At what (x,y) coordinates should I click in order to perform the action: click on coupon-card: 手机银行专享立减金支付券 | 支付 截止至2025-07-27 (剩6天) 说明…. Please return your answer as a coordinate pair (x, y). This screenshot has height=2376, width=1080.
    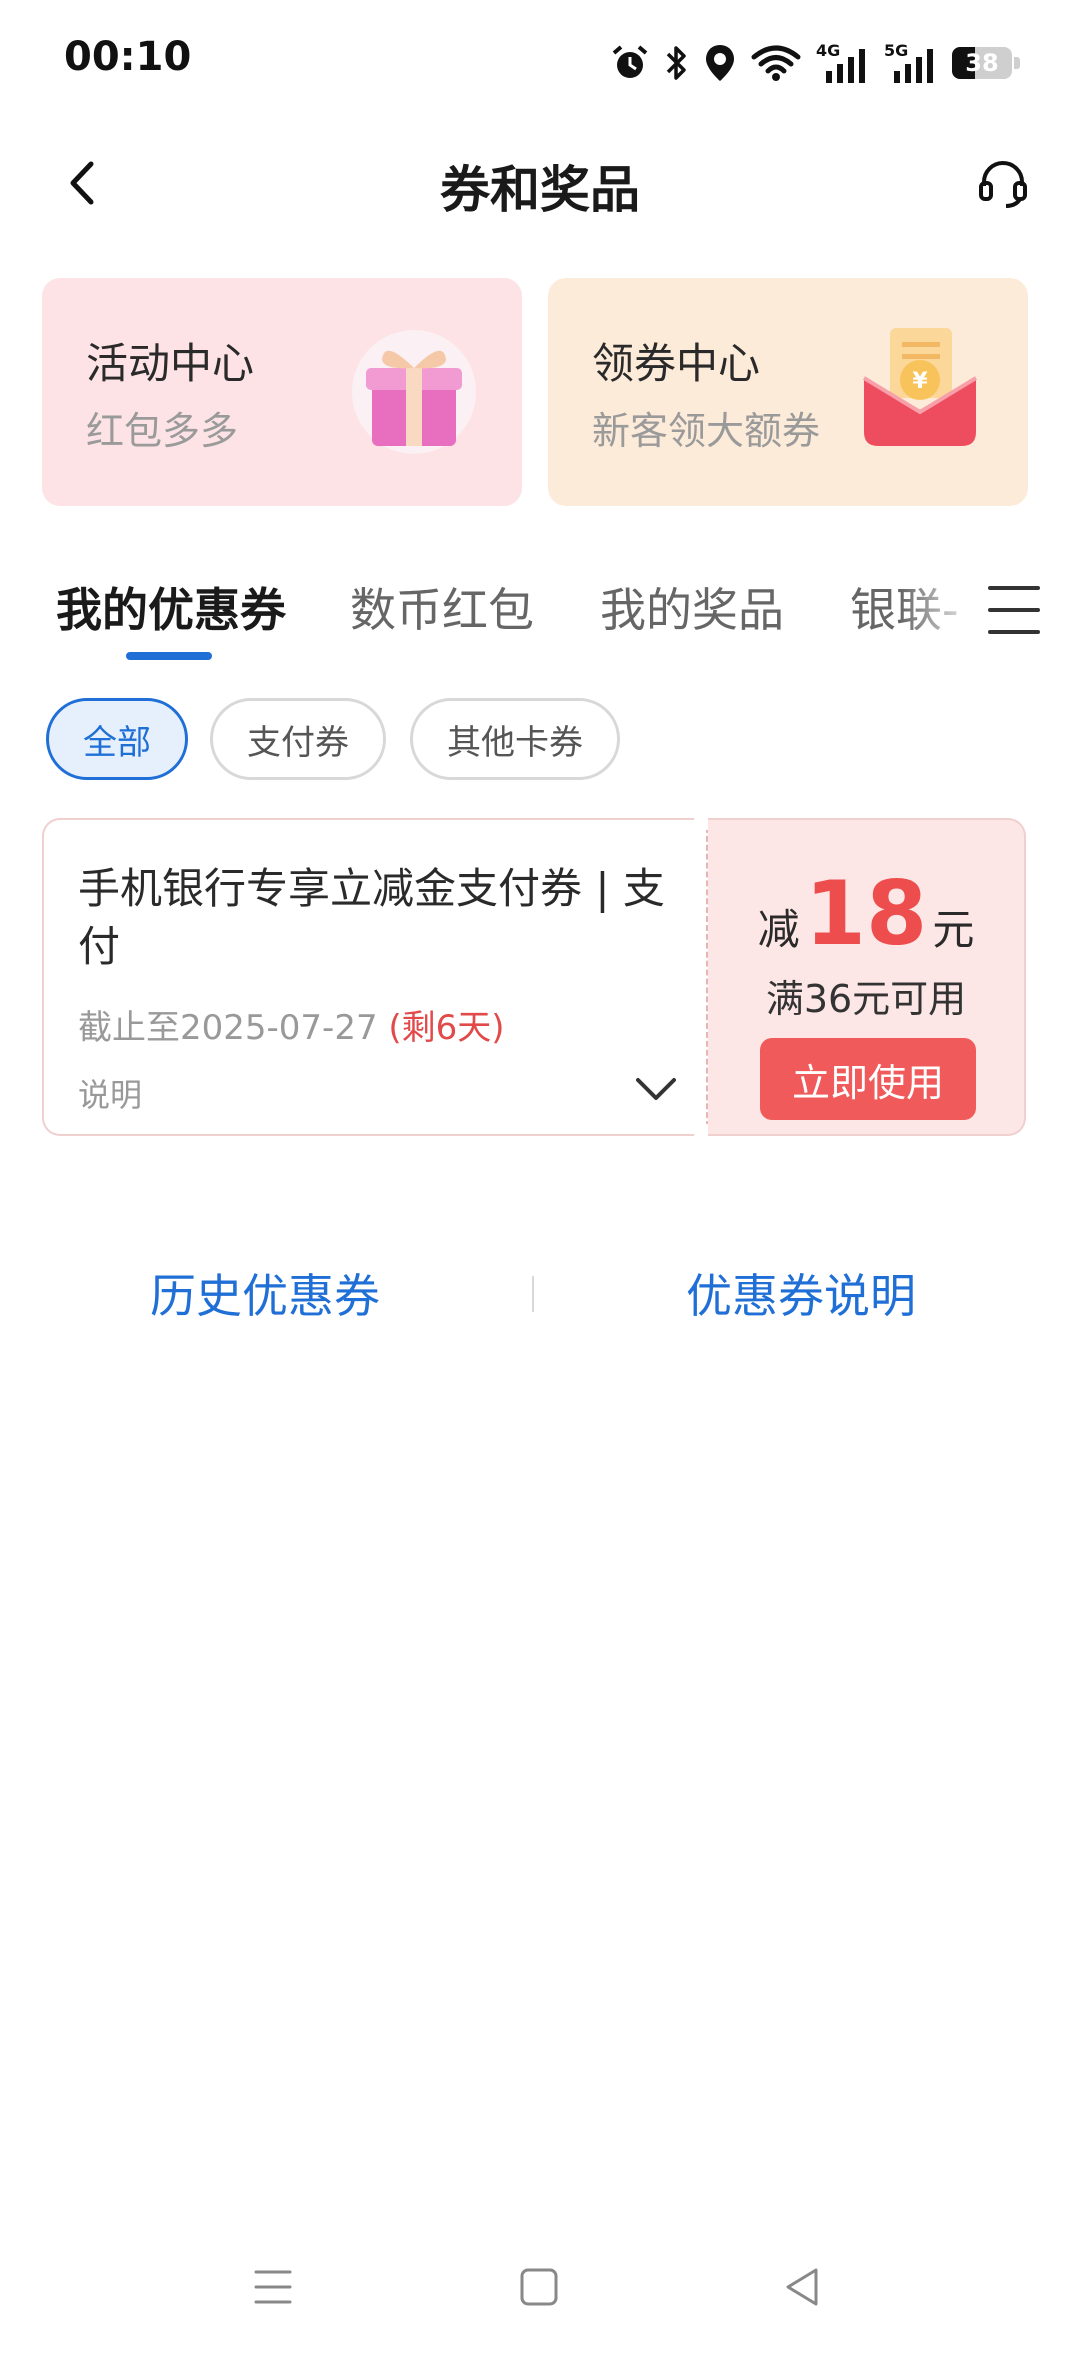
    Looking at the image, I should click on (534, 977).